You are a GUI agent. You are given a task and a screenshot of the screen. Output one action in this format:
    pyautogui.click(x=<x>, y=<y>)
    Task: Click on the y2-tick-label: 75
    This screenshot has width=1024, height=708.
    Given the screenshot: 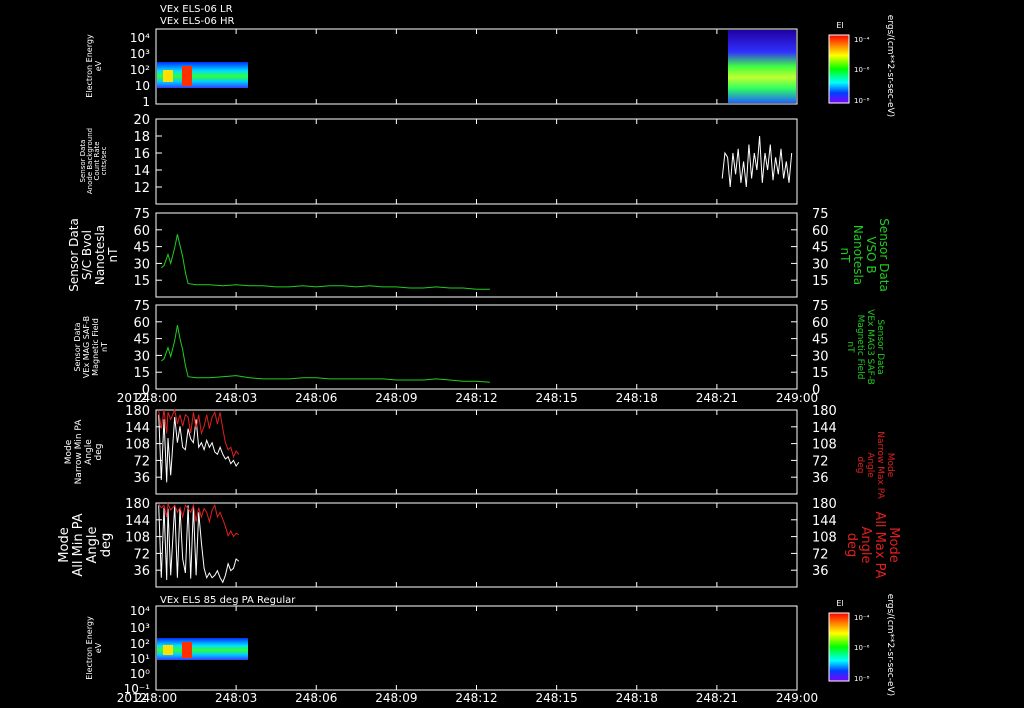 What is the action you would take?
    pyautogui.click(x=820, y=214)
    